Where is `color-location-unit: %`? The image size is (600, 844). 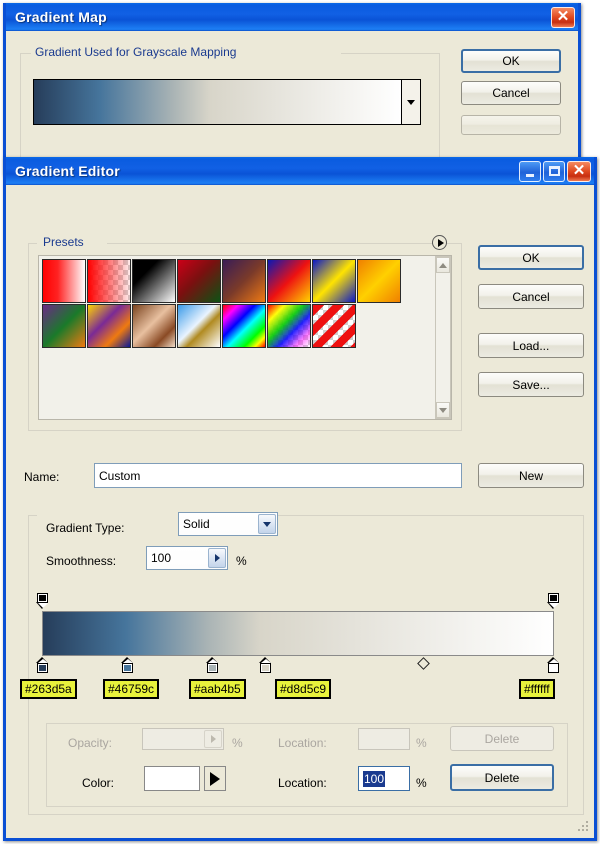 color-location-unit: % is located at coordinates (421, 783).